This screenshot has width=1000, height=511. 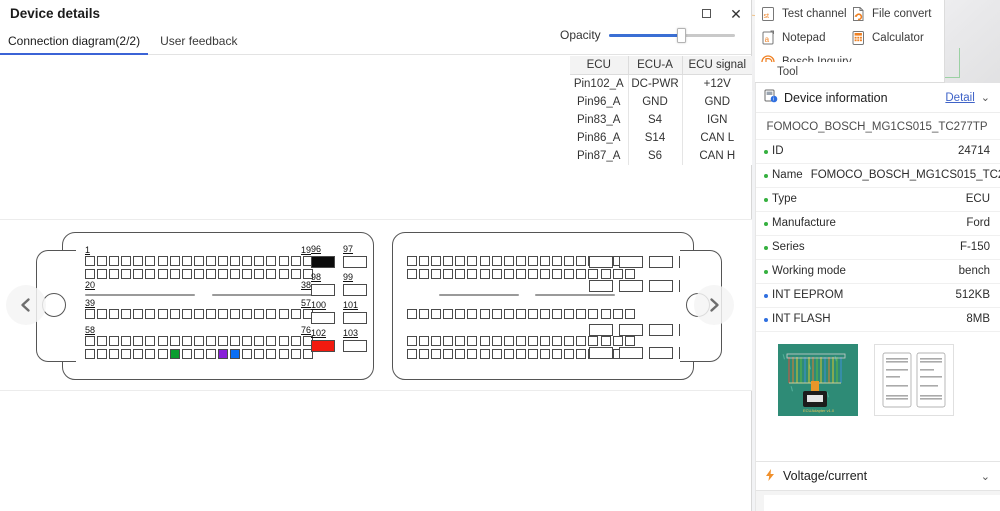 What do you see at coordinates (200, 44) in the screenshot?
I see `tab-user-feedback: User feedback` at bounding box center [200, 44].